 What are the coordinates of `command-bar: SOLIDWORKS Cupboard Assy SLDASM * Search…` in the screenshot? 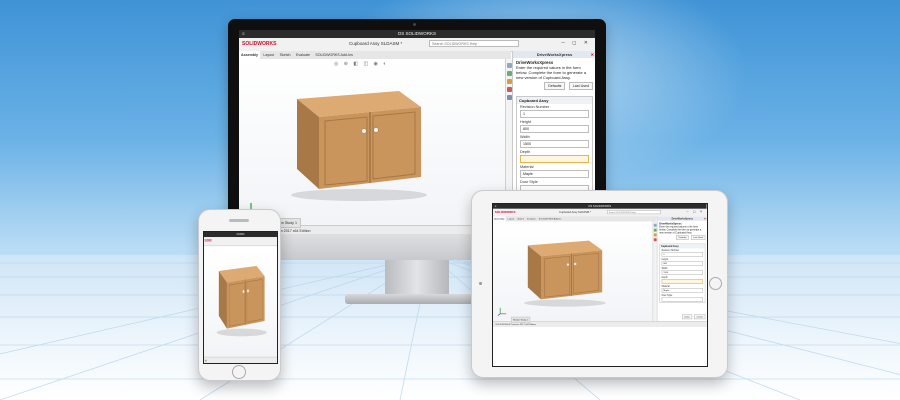 It's located at (417, 45).